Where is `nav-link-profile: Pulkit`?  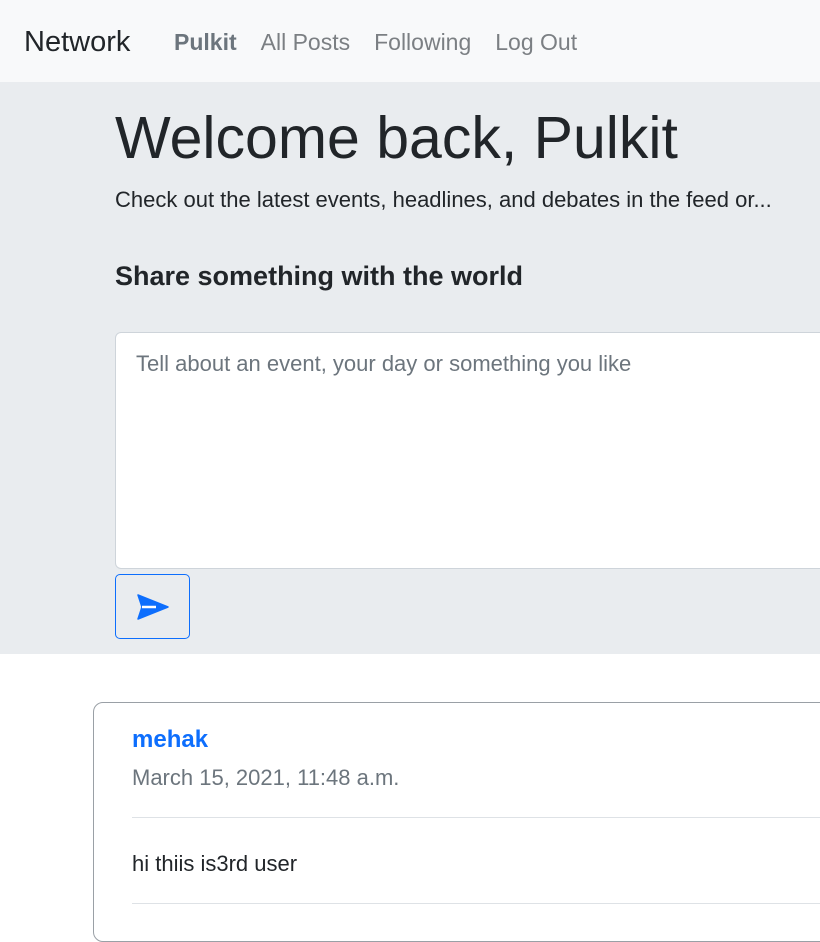 nav-link-profile: Pulkit is located at coordinates (205, 42).